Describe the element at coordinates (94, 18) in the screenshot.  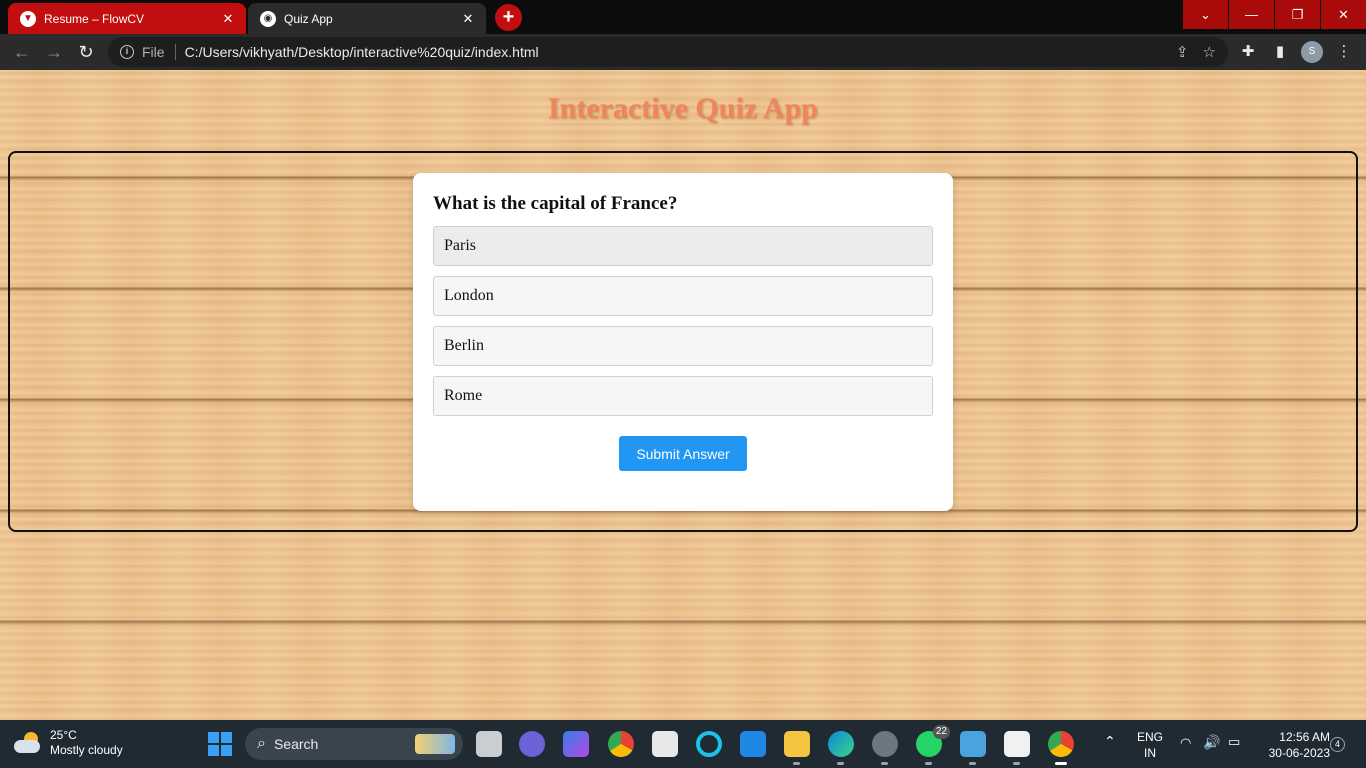
I see `tab-title: Resume – FlowCV` at that location.